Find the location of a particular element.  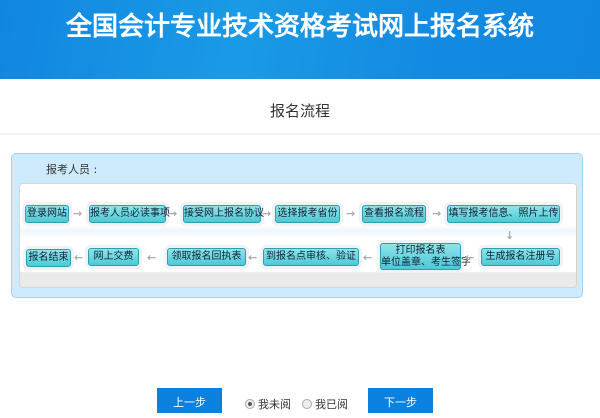

prev-button: 上一步 is located at coordinates (189, 400).